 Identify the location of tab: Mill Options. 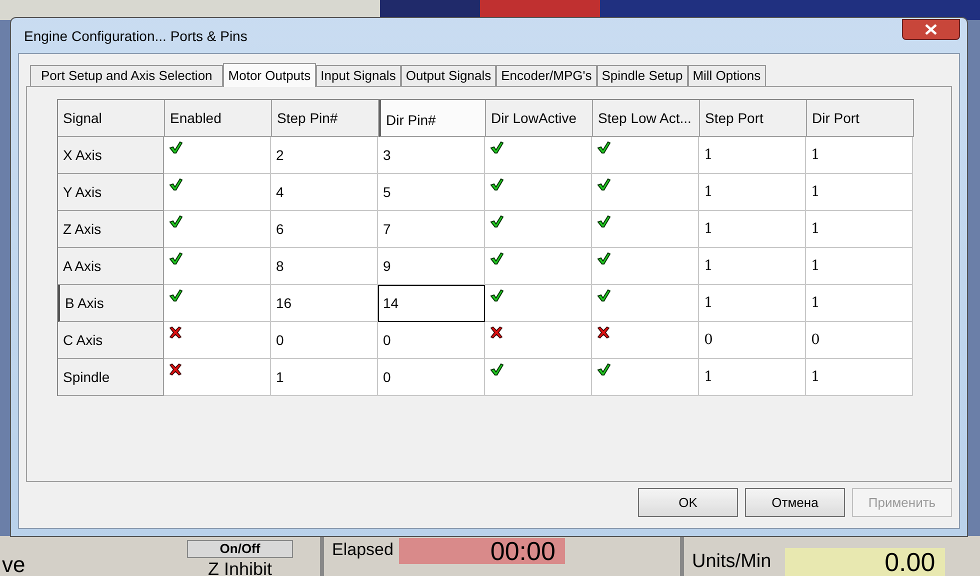
(727, 75).